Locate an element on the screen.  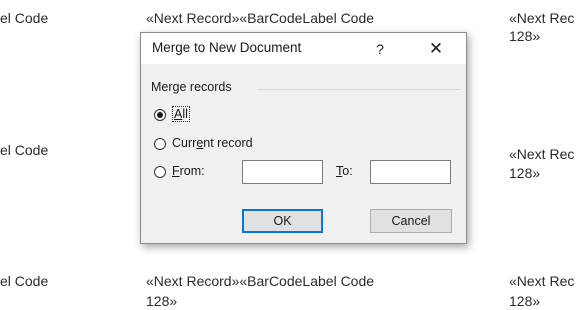
document-merge-field-right-3-line2: 128» is located at coordinates (525, 301).